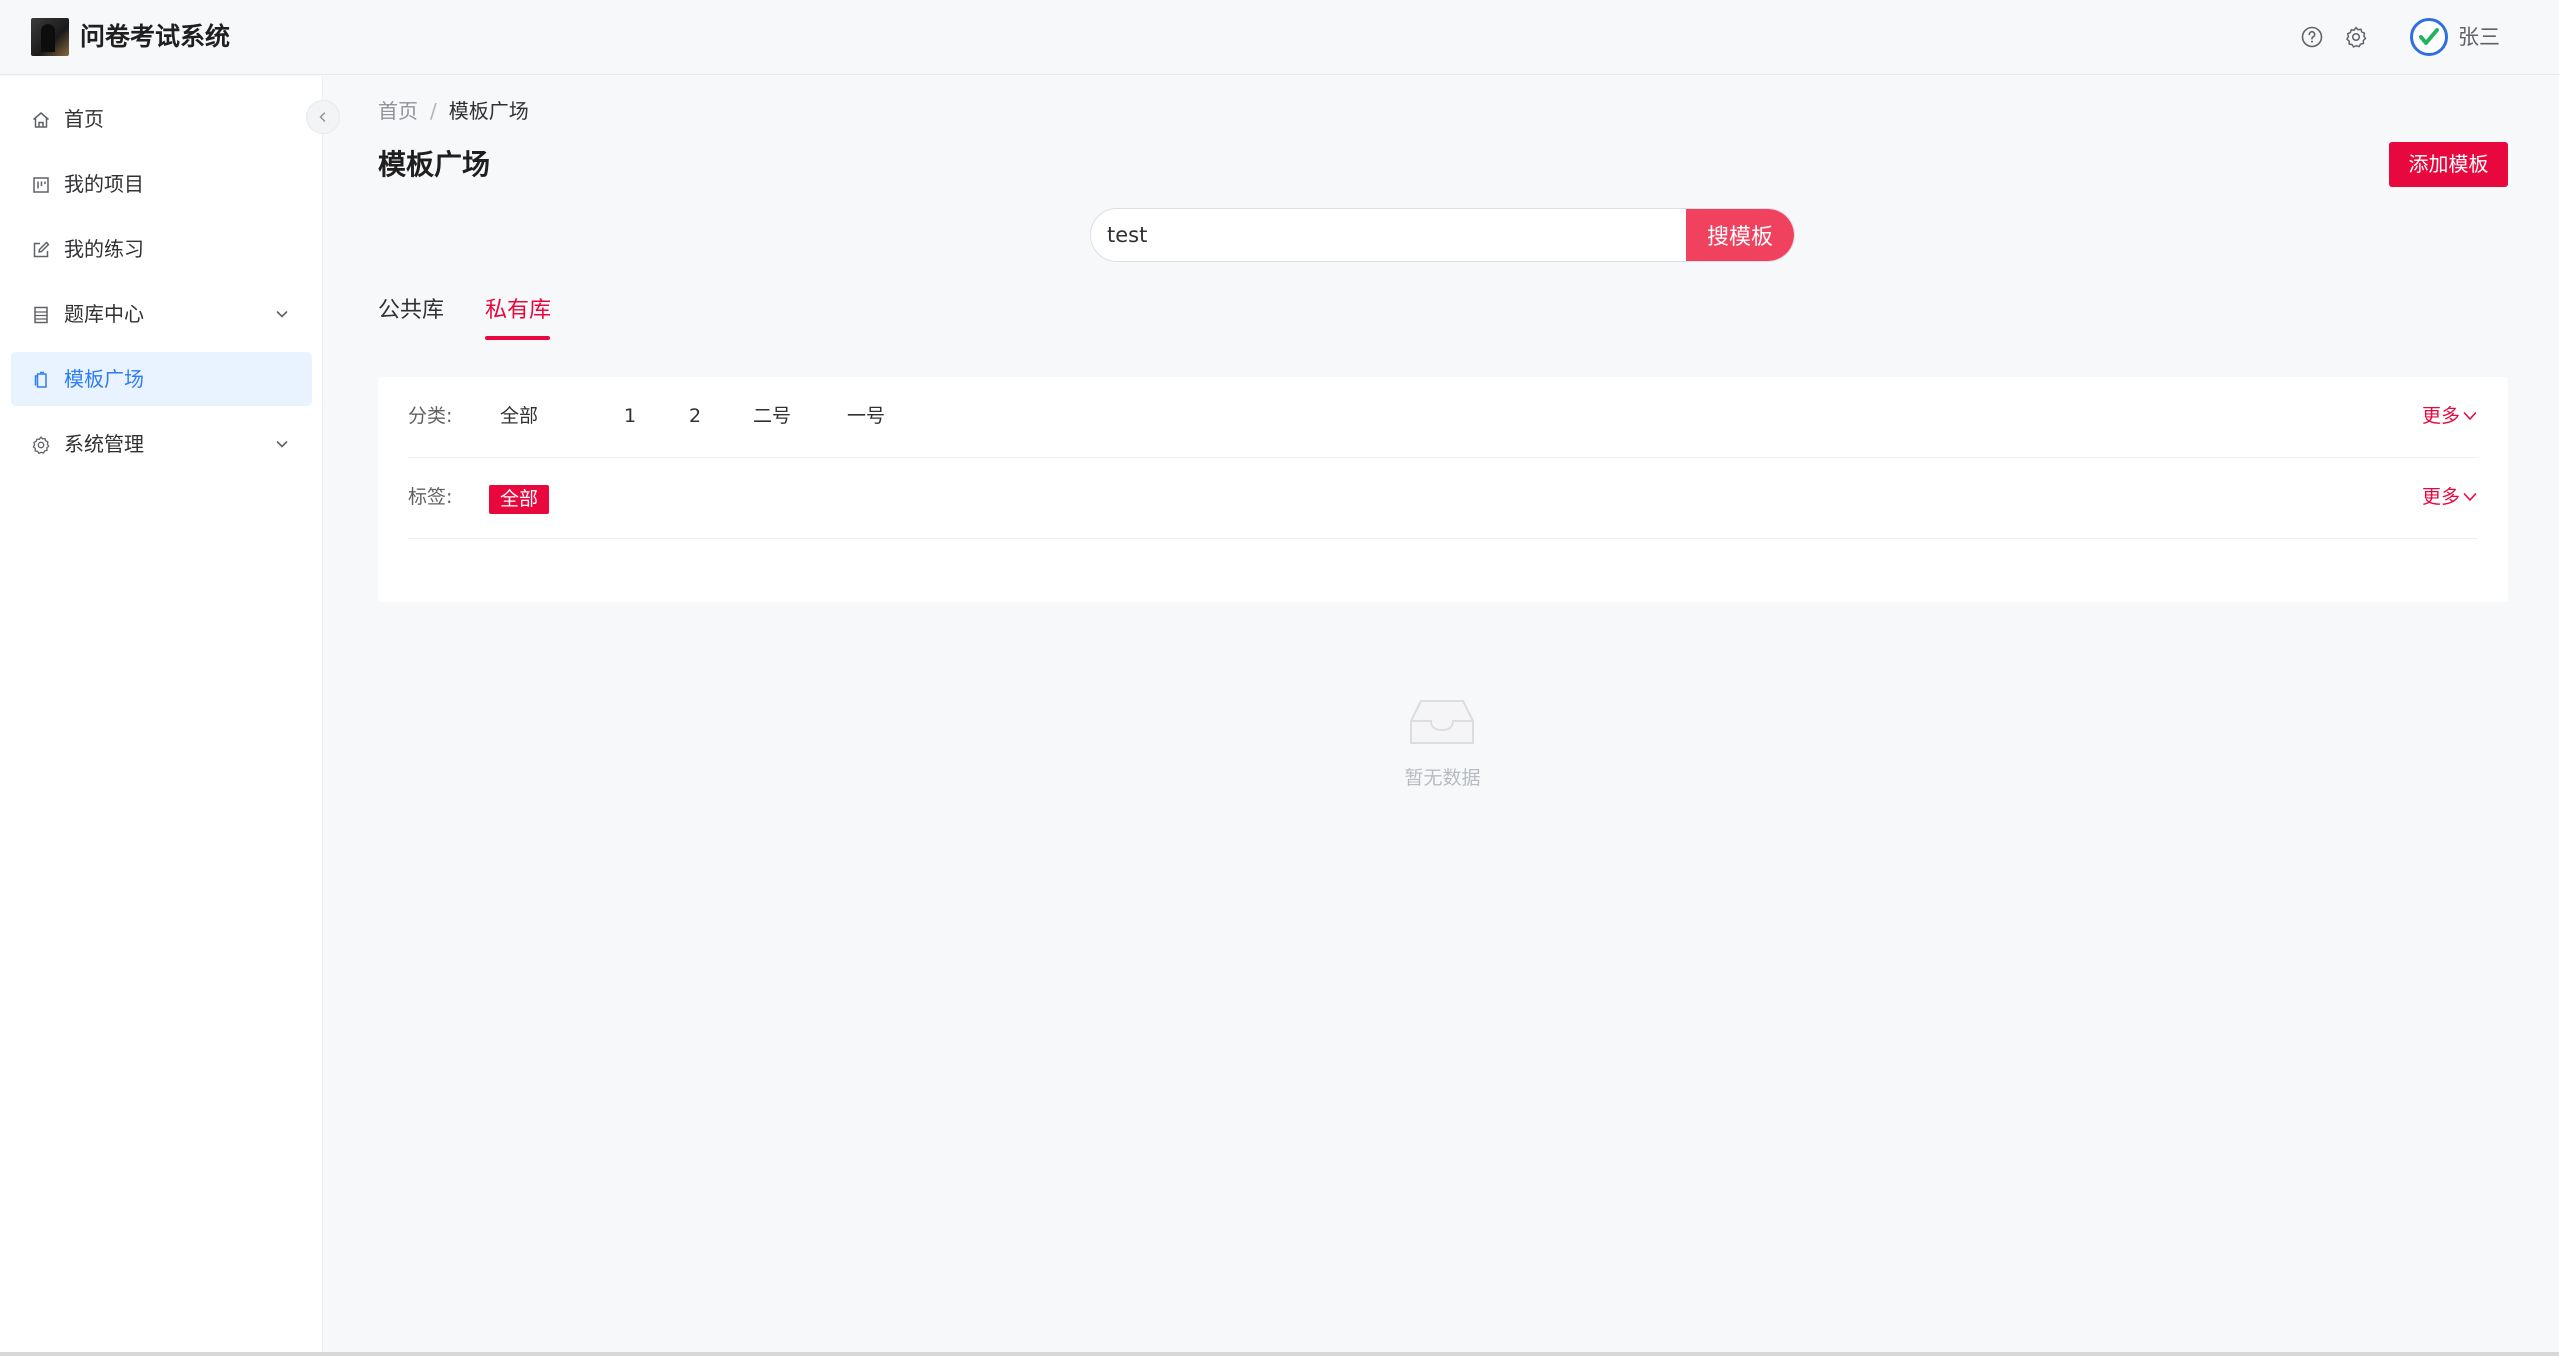 The image size is (2559, 1356). I want to click on help-icon, so click(2312, 37).